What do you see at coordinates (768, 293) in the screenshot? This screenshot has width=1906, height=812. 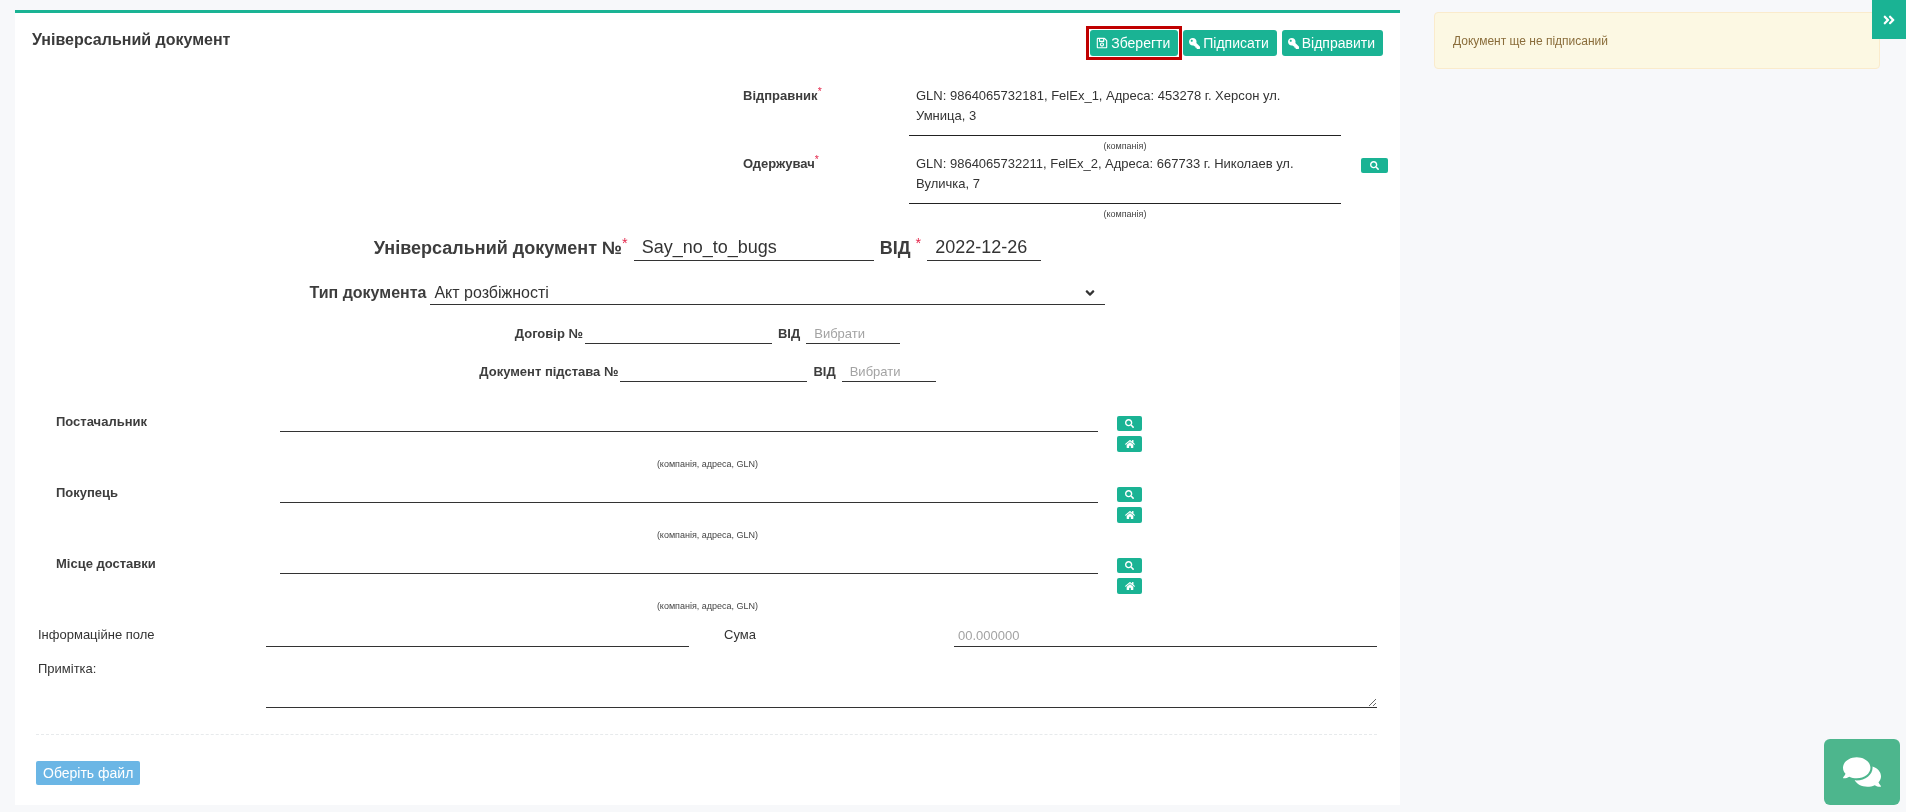 I see `document-type-select: Акт розбіжності` at bounding box center [768, 293].